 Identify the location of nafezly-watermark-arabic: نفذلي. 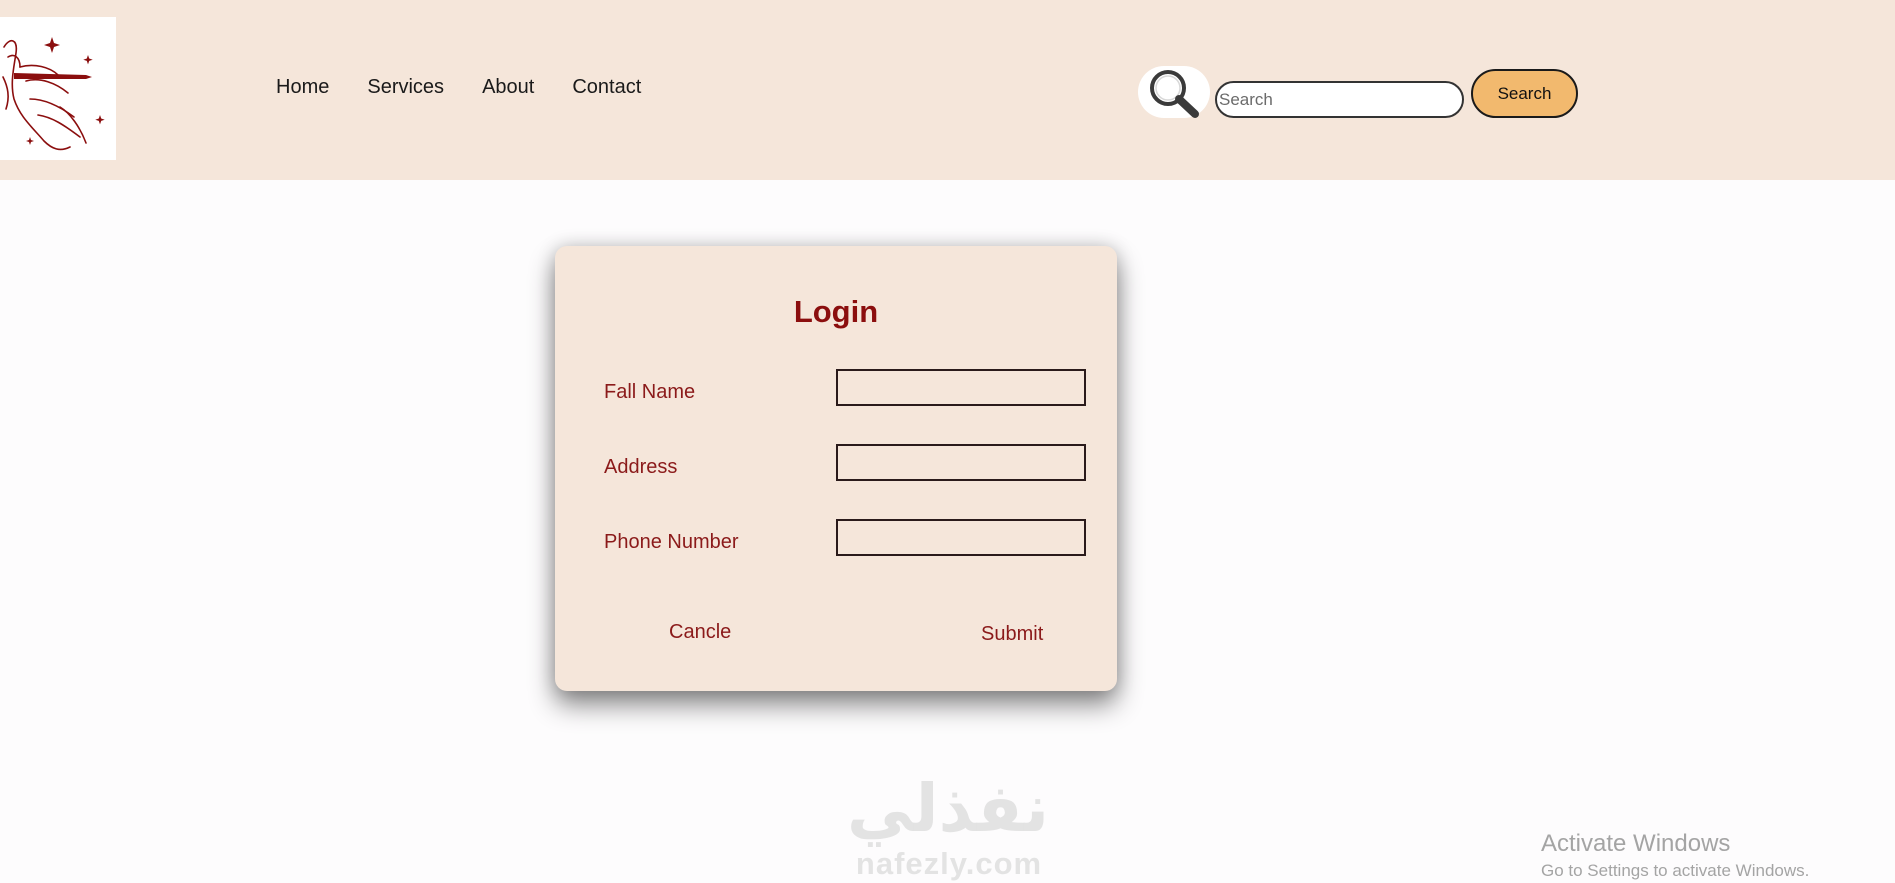
(948, 808).